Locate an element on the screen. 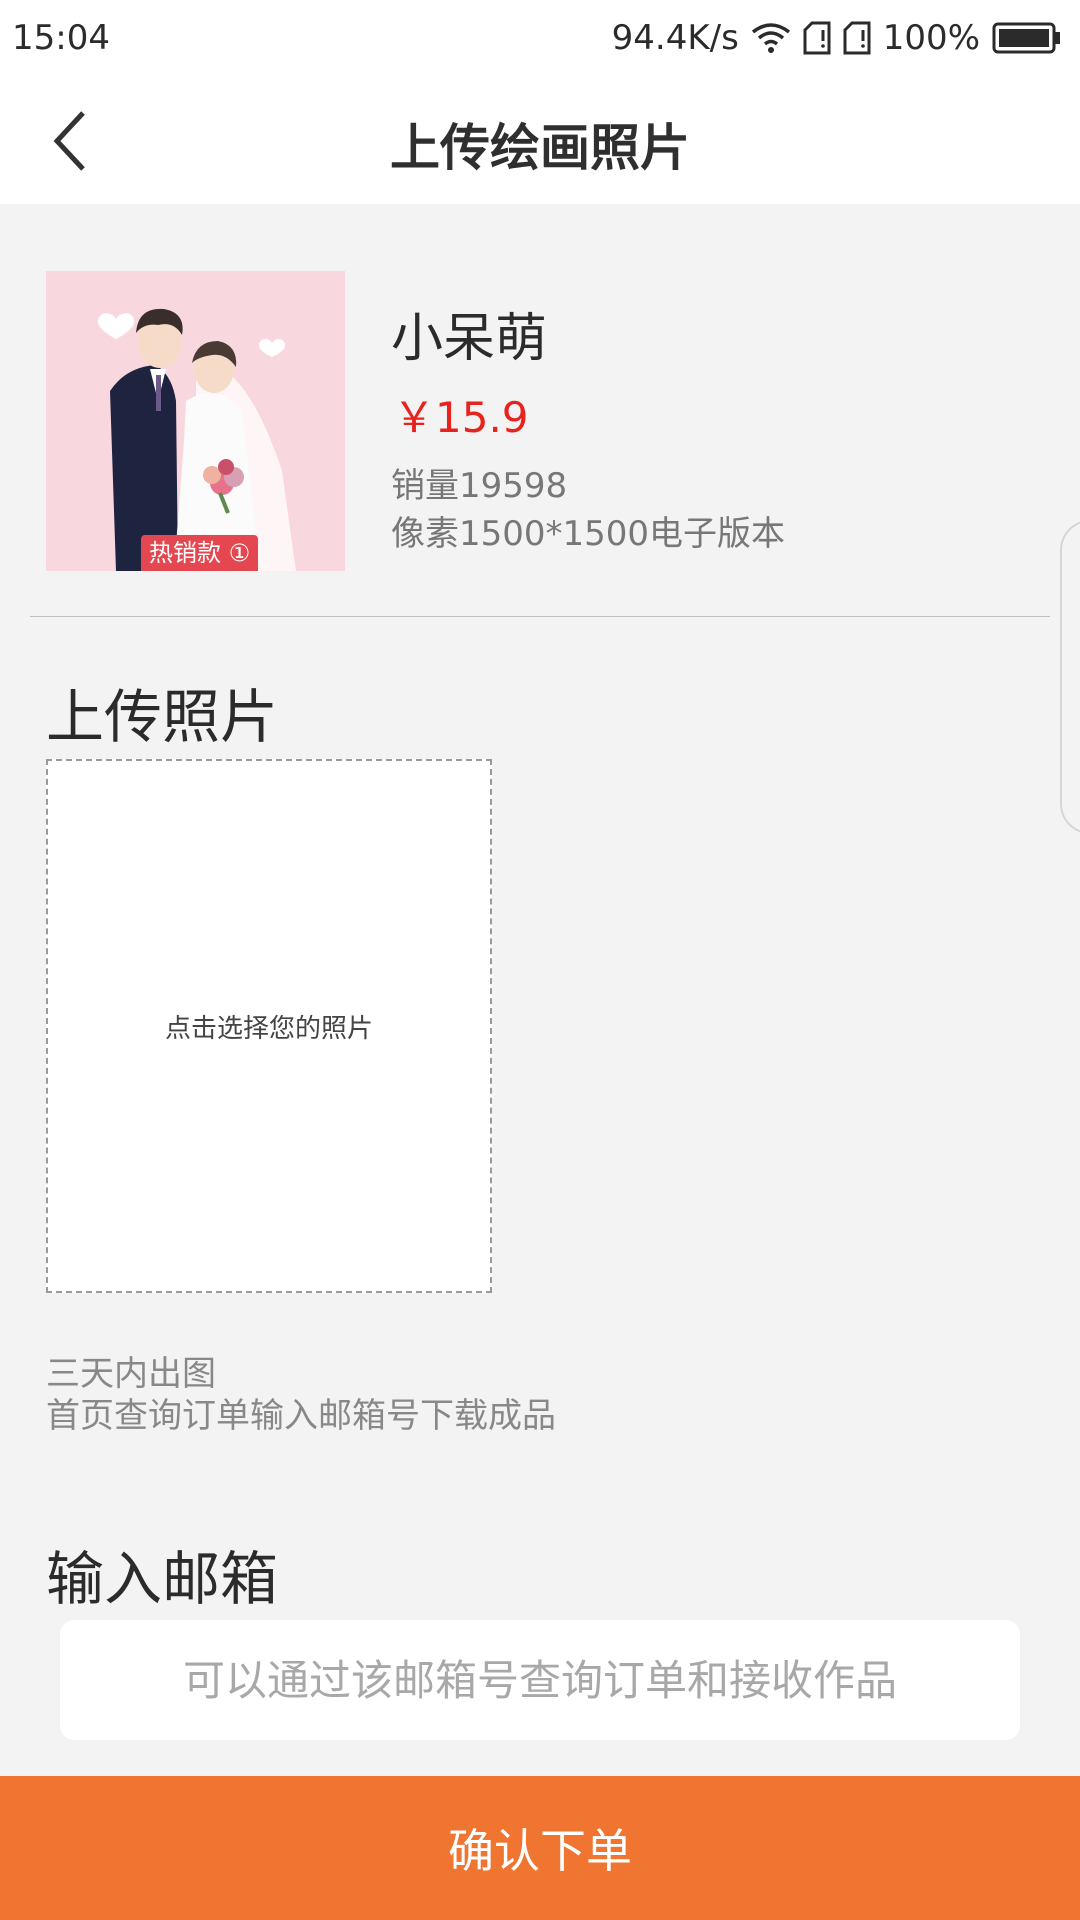 This screenshot has height=1920, width=1080. wifi-icon is located at coordinates (771, 38).